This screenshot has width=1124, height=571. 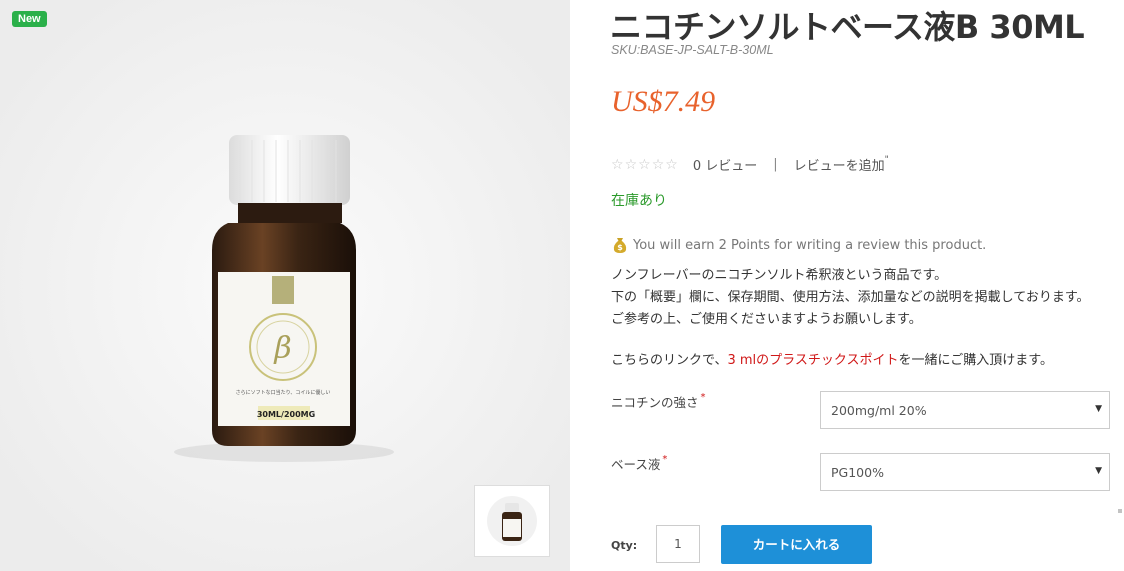 What do you see at coordinates (965, 410) in the screenshot?
I see `nicotine-strength-select: 200mg/ml 20% ▼` at bounding box center [965, 410].